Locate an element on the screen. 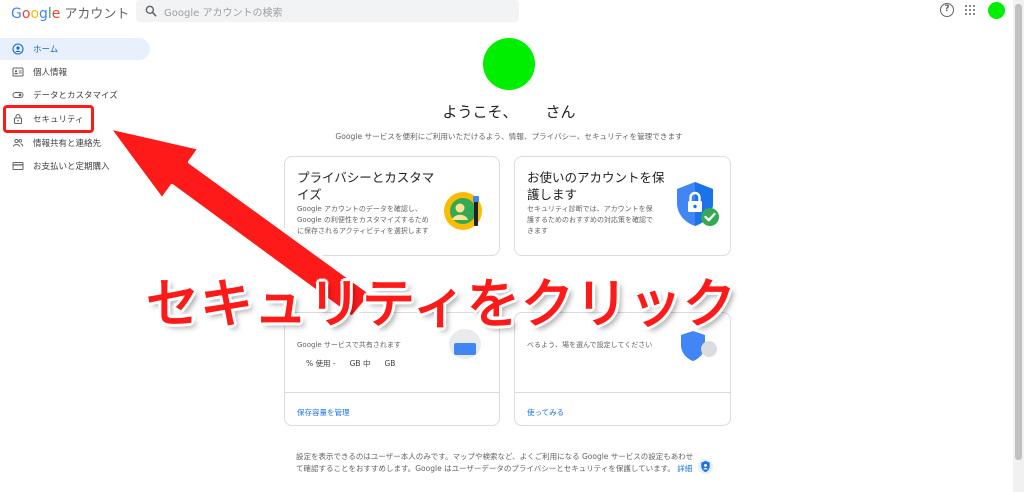  sidebar-item-label: データとカスタマイズ is located at coordinates (75, 96).